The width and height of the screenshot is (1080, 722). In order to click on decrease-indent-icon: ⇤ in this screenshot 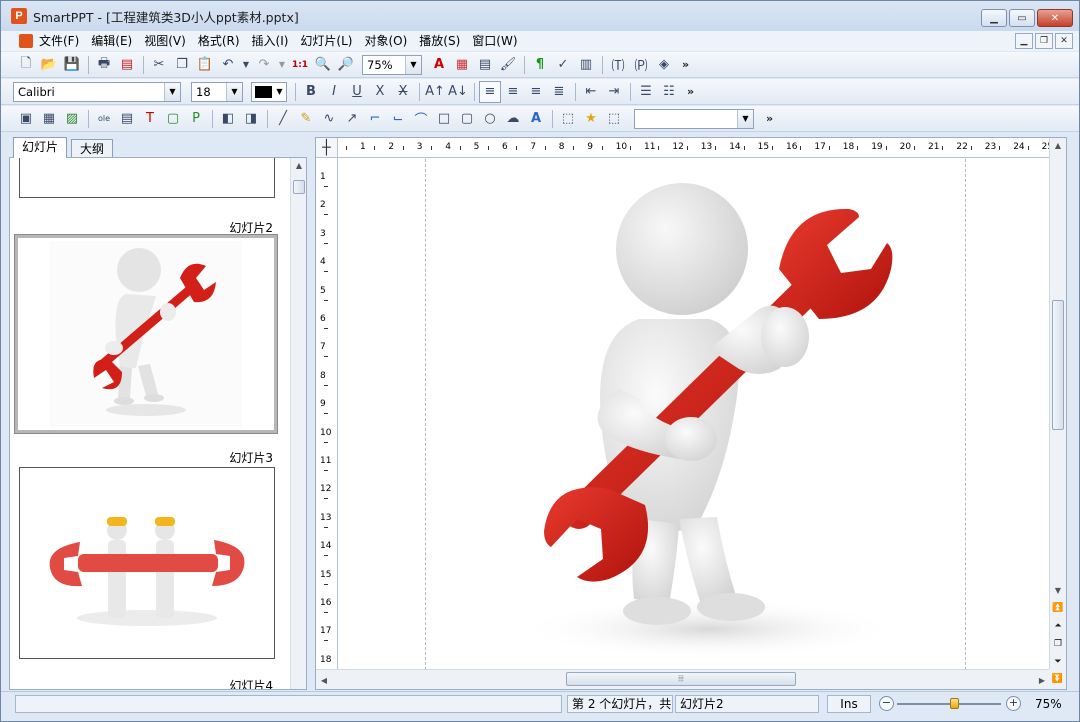, I will do `click(591, 92)`.